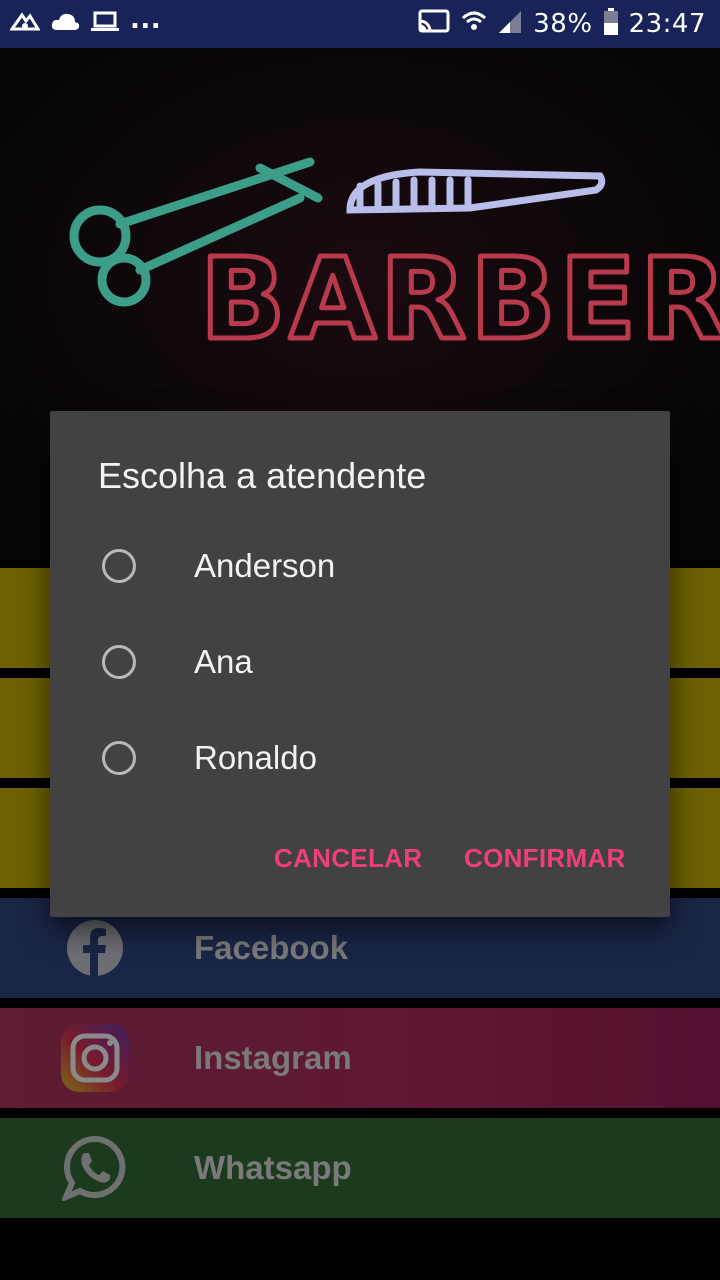  I want to click on option-label: Anderson, so click(265, 565).